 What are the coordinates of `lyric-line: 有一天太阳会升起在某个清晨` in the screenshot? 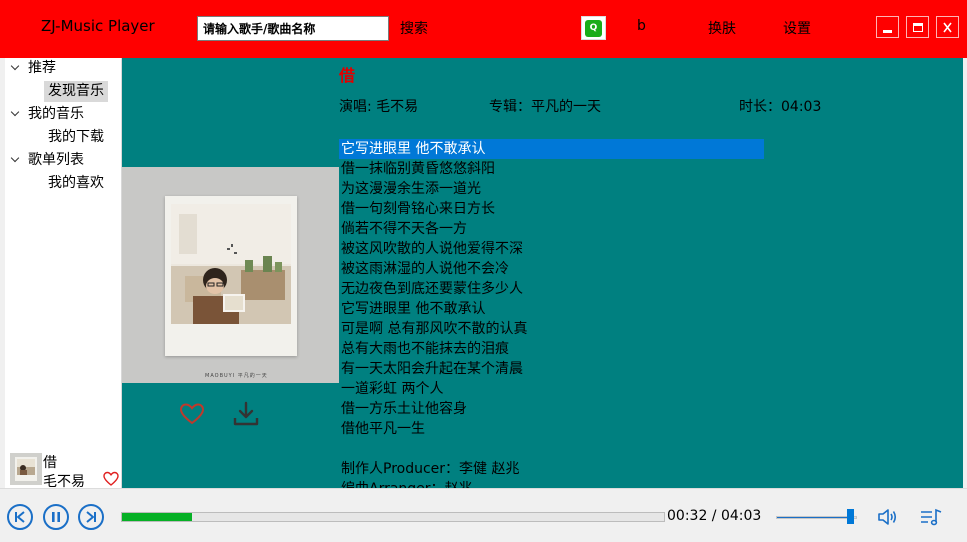 It's located at (551, 369).